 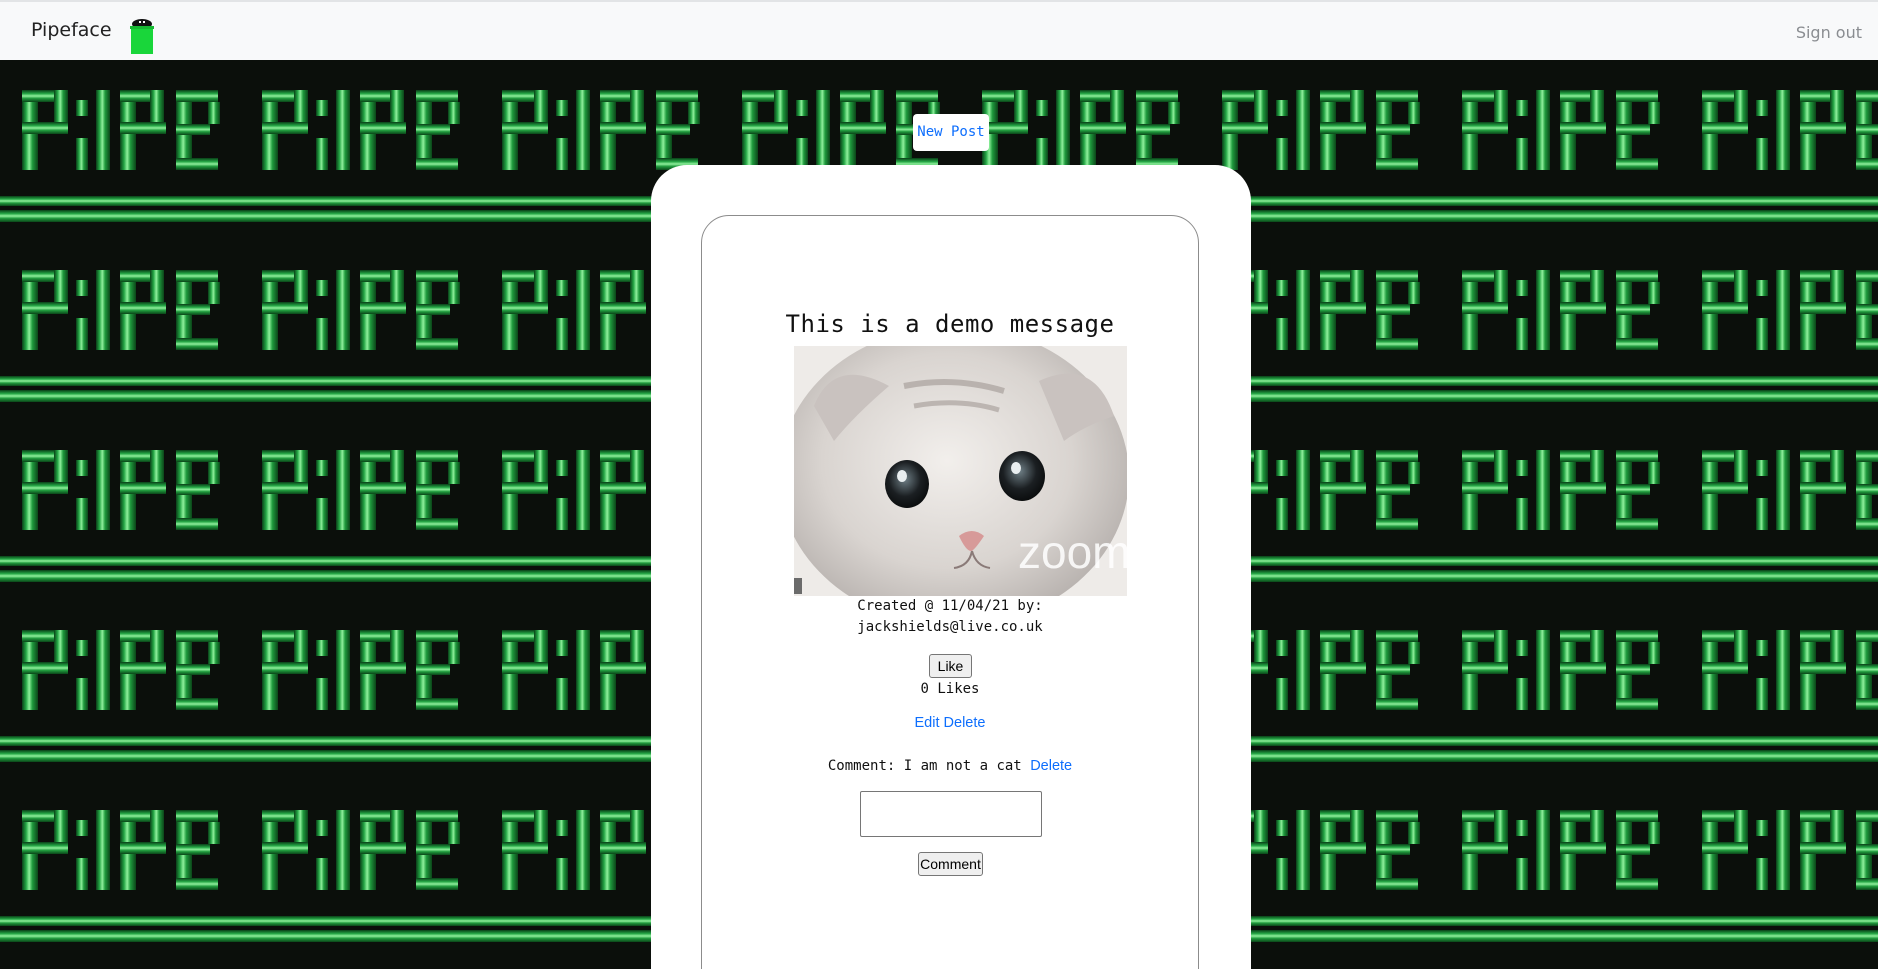 I want to click on edit-post-link: Edit, so click(x=927, y=723).